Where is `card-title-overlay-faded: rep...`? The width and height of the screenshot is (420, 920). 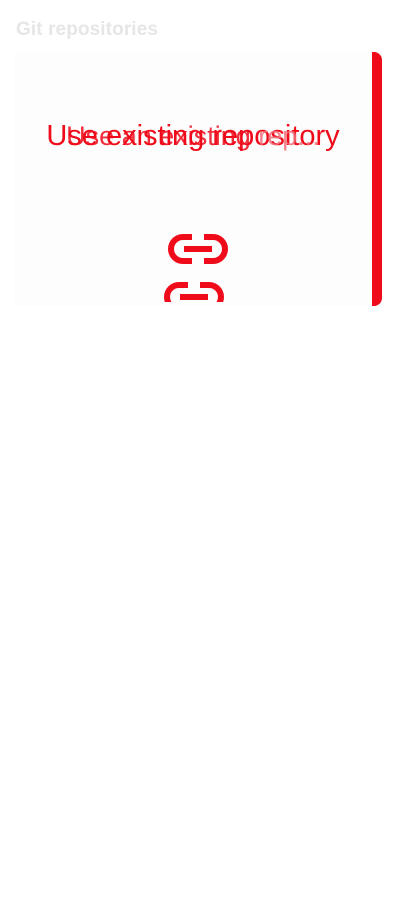
card-title-overlay-faded: rep... is located at coordinates (289, 136).